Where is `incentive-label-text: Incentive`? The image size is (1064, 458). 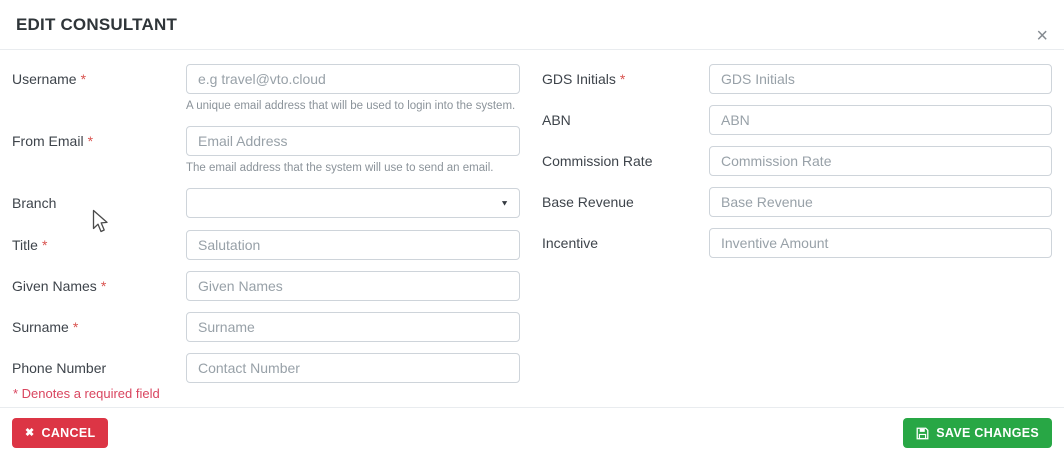 incentive-label-text: Incentive is located at coordinates (570, 243).